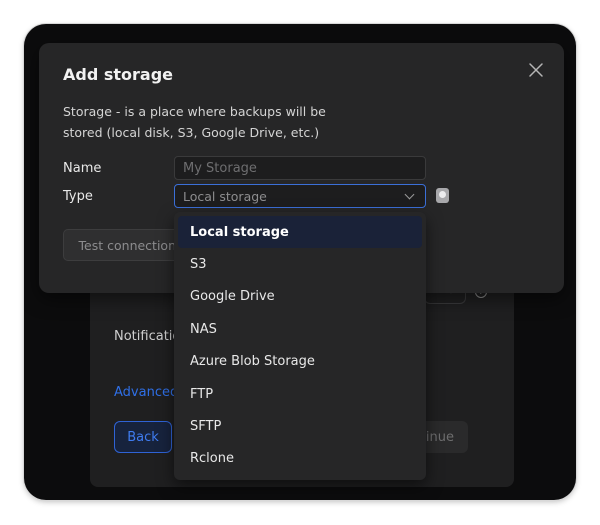  I want to click on notifications-label: Notificatio, so click(147, 336).